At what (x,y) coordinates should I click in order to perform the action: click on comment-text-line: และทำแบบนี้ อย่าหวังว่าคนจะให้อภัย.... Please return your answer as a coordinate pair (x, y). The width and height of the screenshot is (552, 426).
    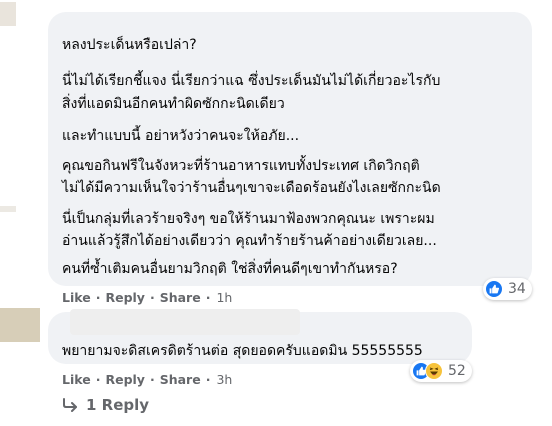
    Looking at the image, I should click on (181, 136).